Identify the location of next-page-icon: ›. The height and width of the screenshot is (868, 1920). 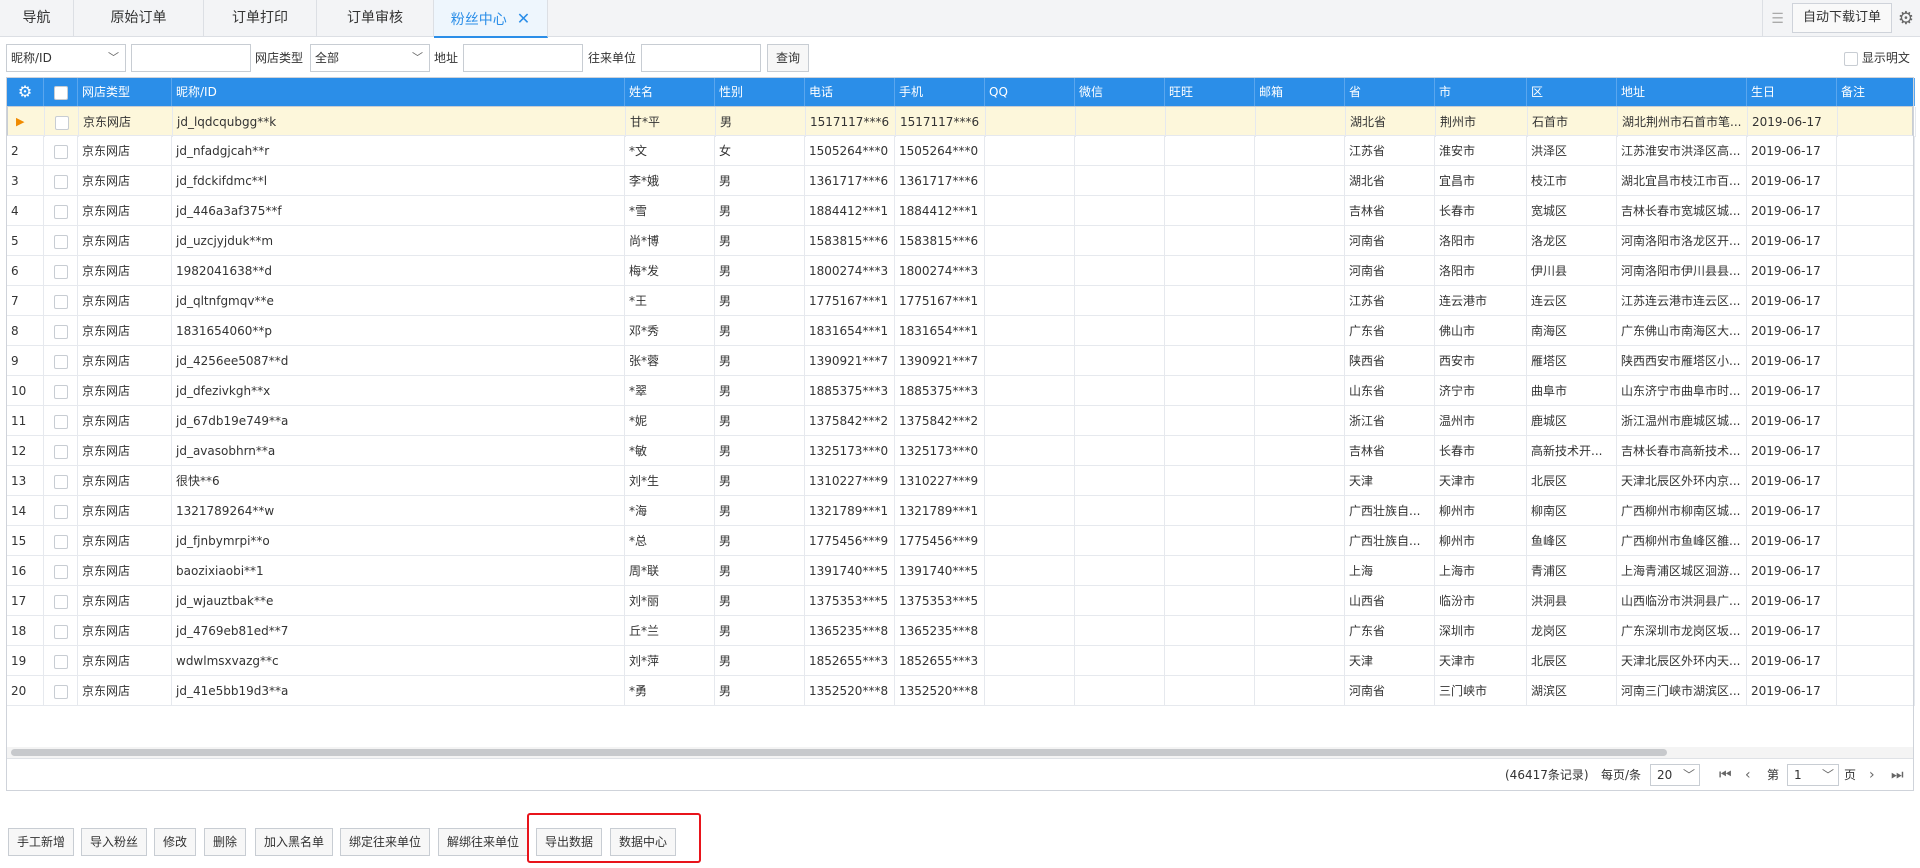
(1872, 775).